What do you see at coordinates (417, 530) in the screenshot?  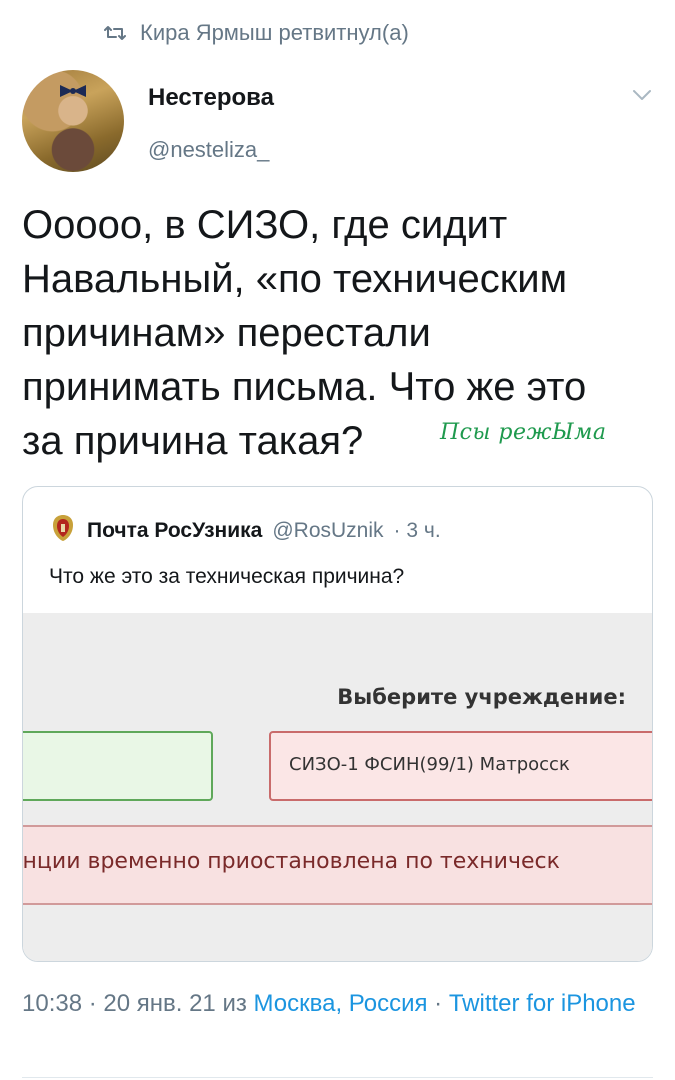 I see `quoted-tweet-time: · 3 ч.` at bounding box center [417, 530].